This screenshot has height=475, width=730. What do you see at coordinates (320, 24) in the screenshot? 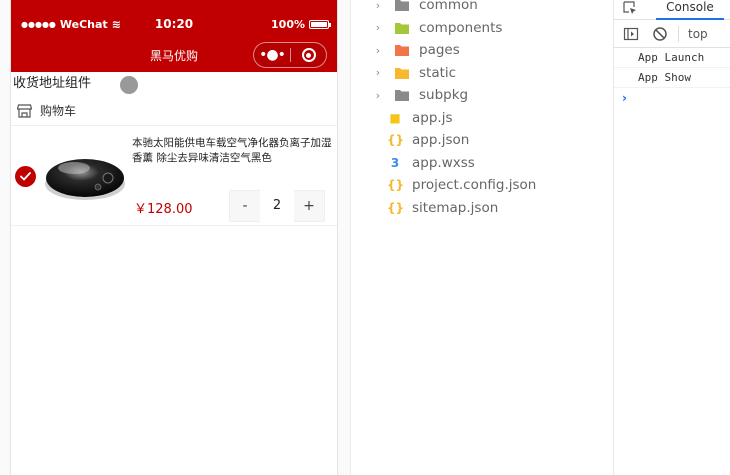
I see `battery-icon` at bounding box center [320, 24].